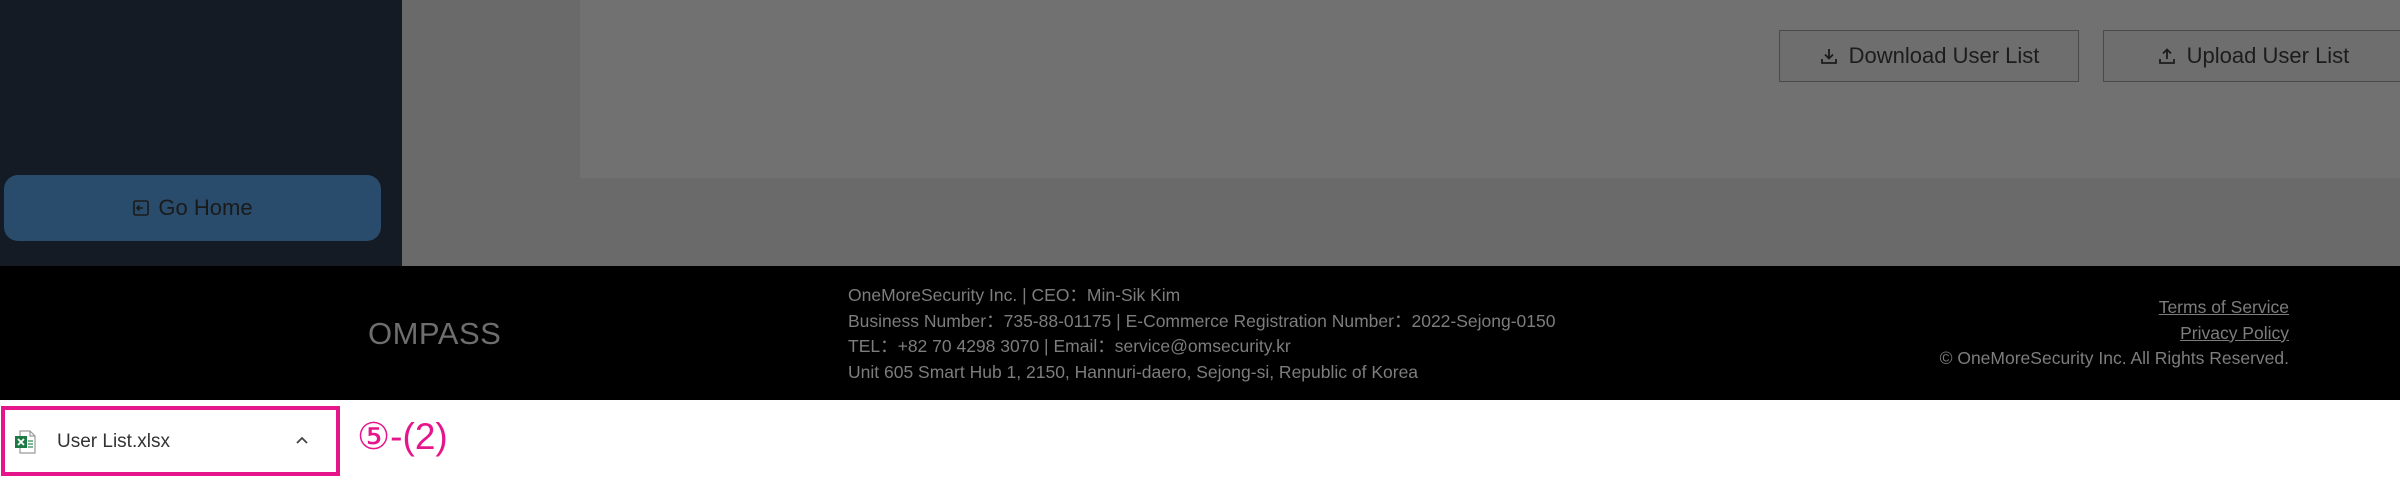 Image resolution: width=2400 pixels, height=478 pixels. What do you see at coordinates (201, 133) in the screenshot?
I see `sidebar: Go Home` at bounding box center [201, 133].